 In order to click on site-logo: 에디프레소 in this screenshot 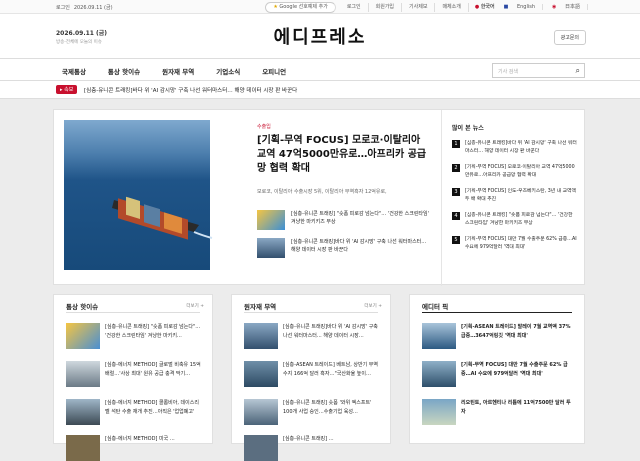, I will do `click(320, 36)`.